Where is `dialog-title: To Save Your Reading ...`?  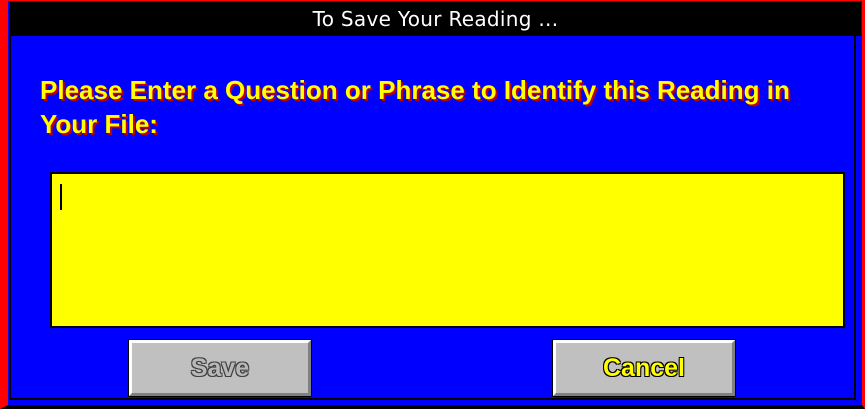
dialog-title: To Save Your Reading ... is located at coordinates (435, 19).